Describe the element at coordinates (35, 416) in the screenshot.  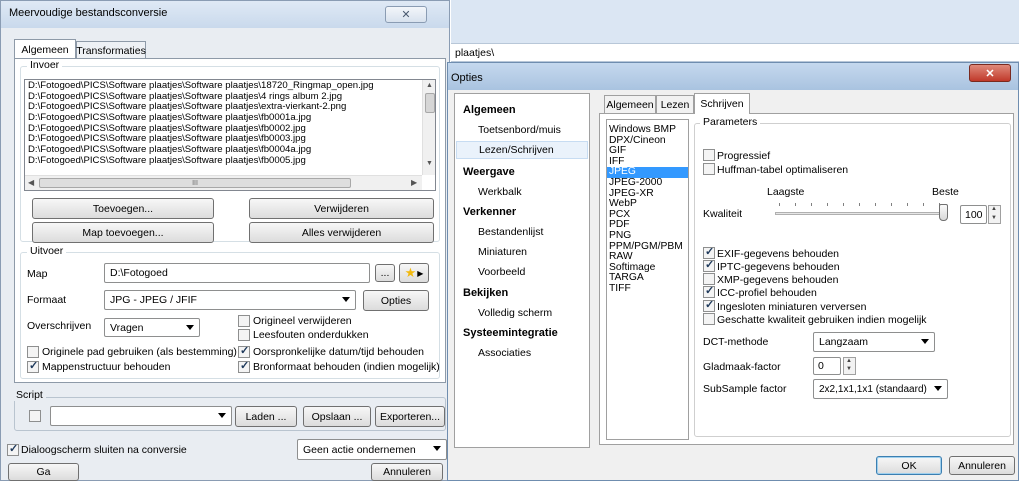
I see `script-enable-checkbox` at that location.